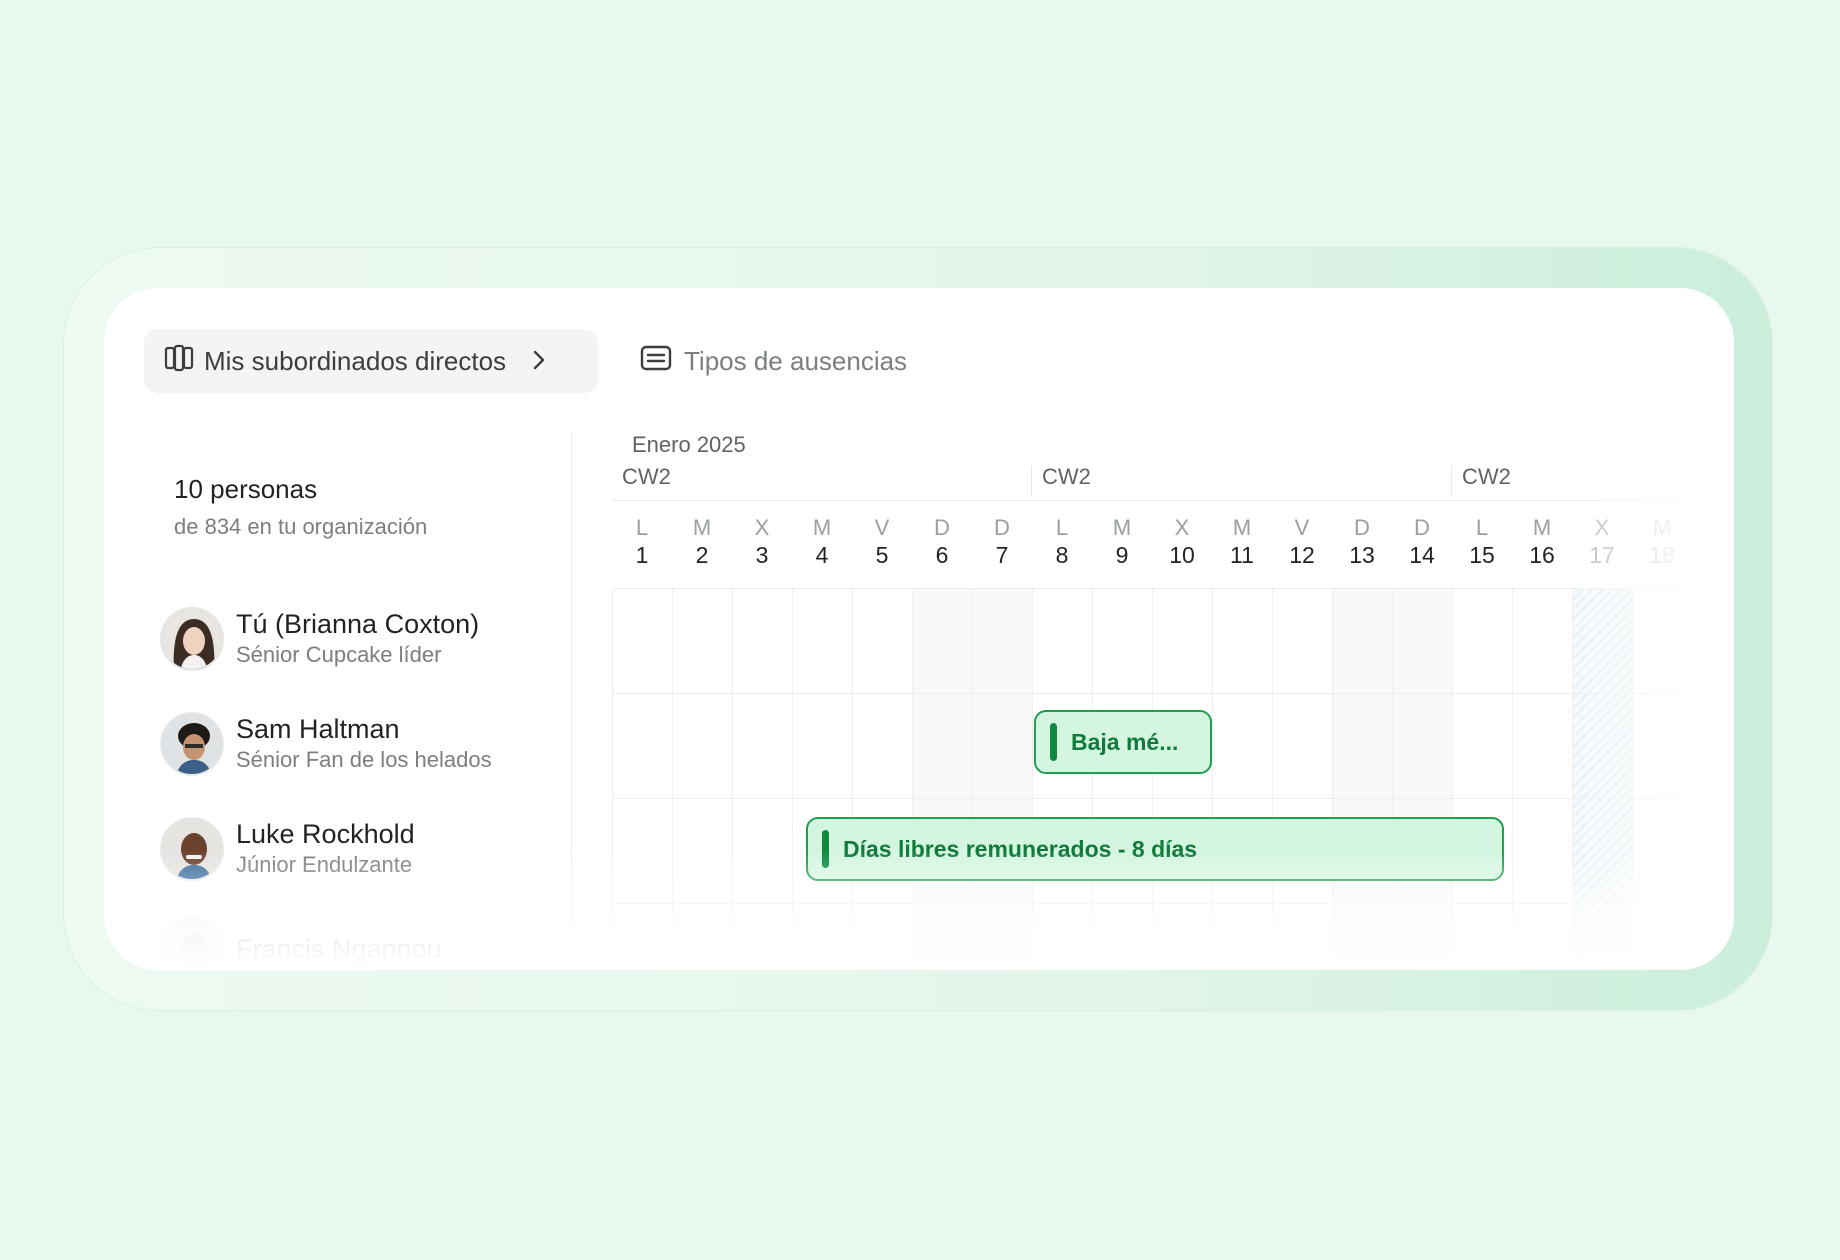 Image resolution: width=1840 pixels, height=1260 pixels. Describe the element at coordinates (1242, 555) in the screenshot. I see `day-number: 11` at that location.